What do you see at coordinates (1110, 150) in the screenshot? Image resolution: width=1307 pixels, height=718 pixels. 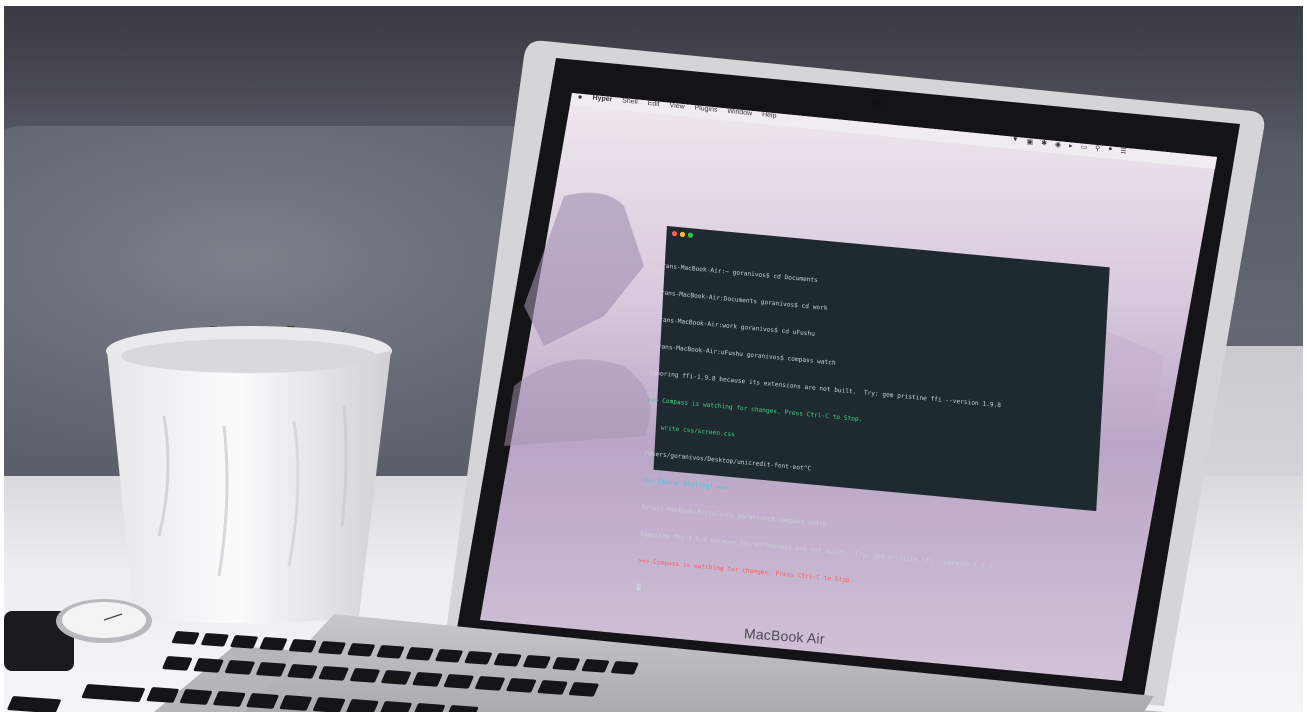 I see `siri-icon: ●` at bounding box center [1110, 150].